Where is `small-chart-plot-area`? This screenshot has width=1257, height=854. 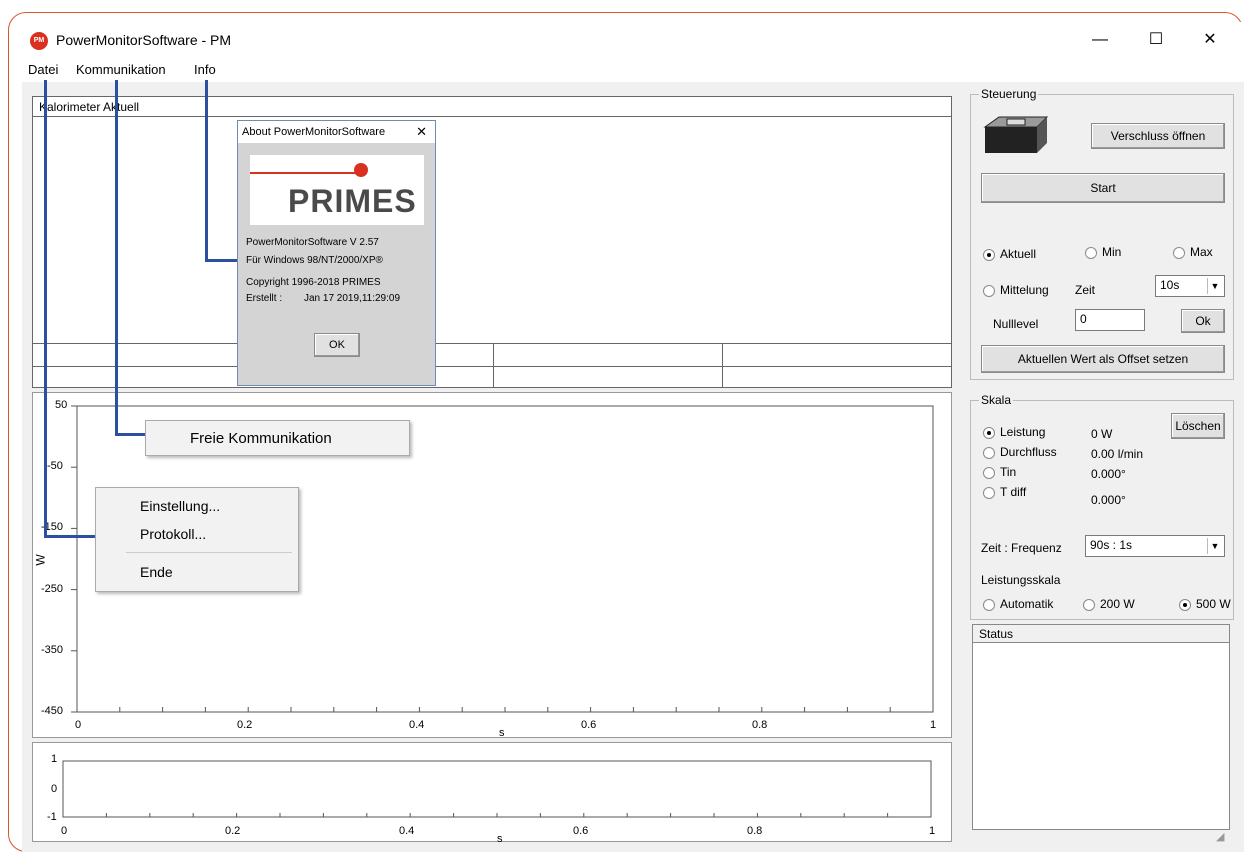
small-chart-plot-area is located at coordinates (497, 789).